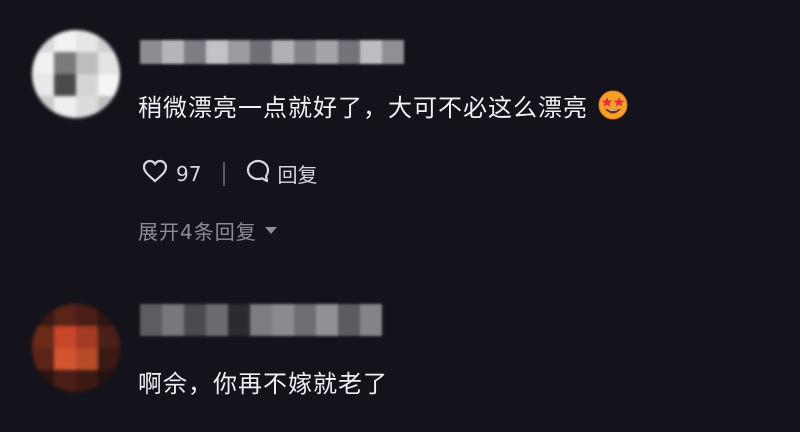 The height and width of the screenshot is (432, 800). What do you see at coordinates (297, 173) in the screenshot?
I see `reply-button: 回复` at bounding box center [297, 173].